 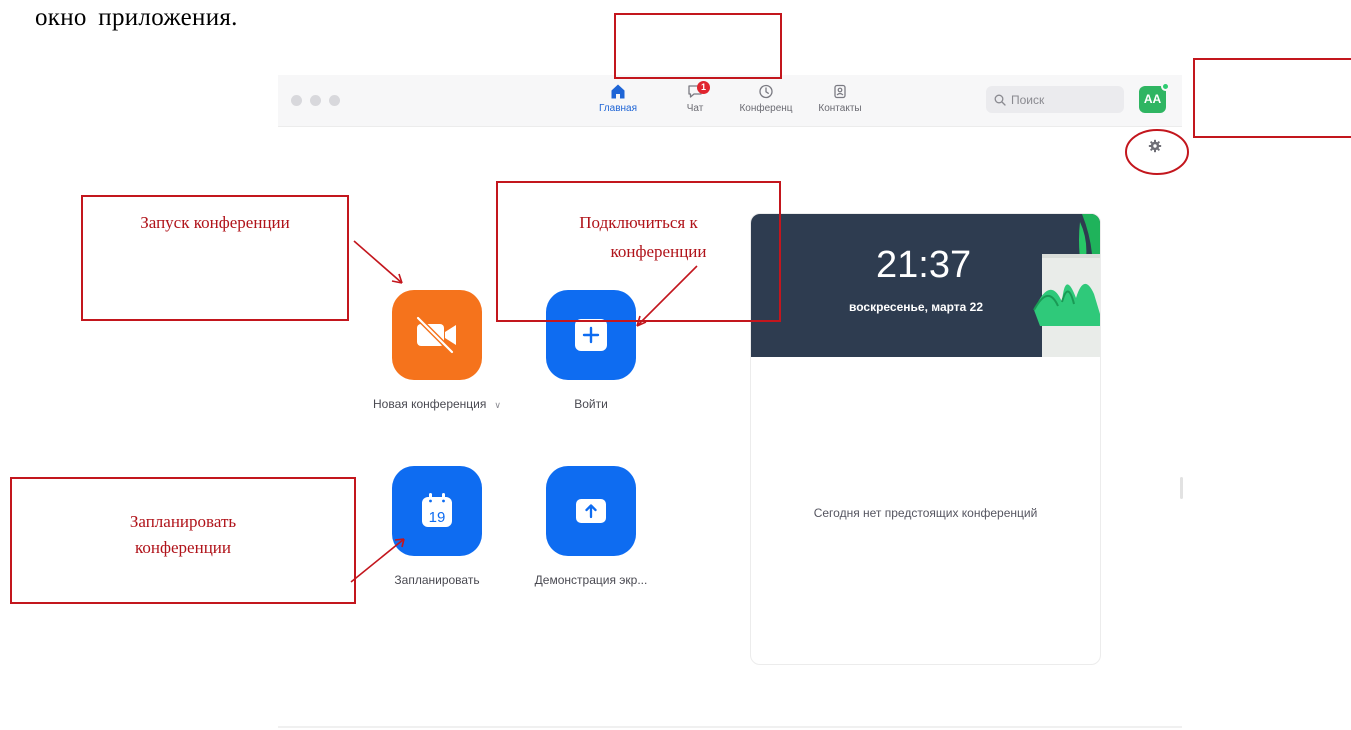 I want to click on tab-contacts-label: Контакты, so click(x=840, y=108).